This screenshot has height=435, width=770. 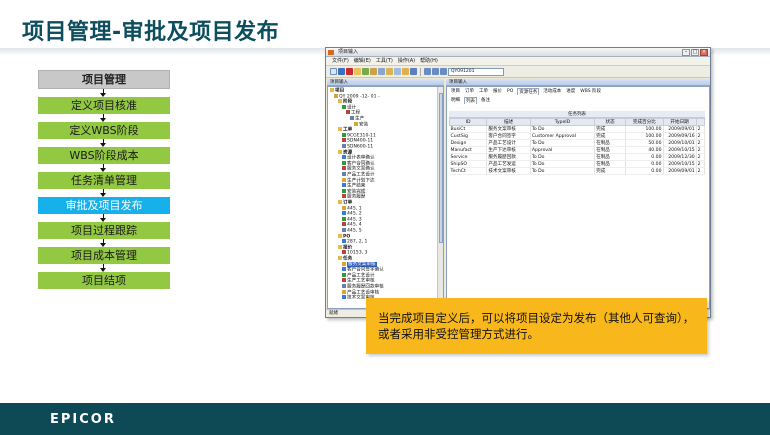 What do you see at coordinates (508, 136) in the screenshot?
I see `table-cell: 客户合同签字` at bounding box center [508, 136].